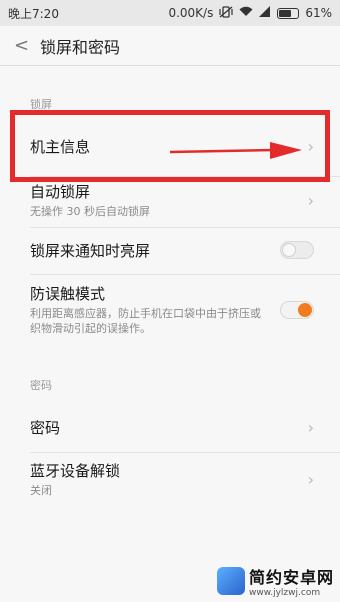 This screenshot has height=602, width=340. I want to click on page-title: 锁屏和密码, so click(80, 47).